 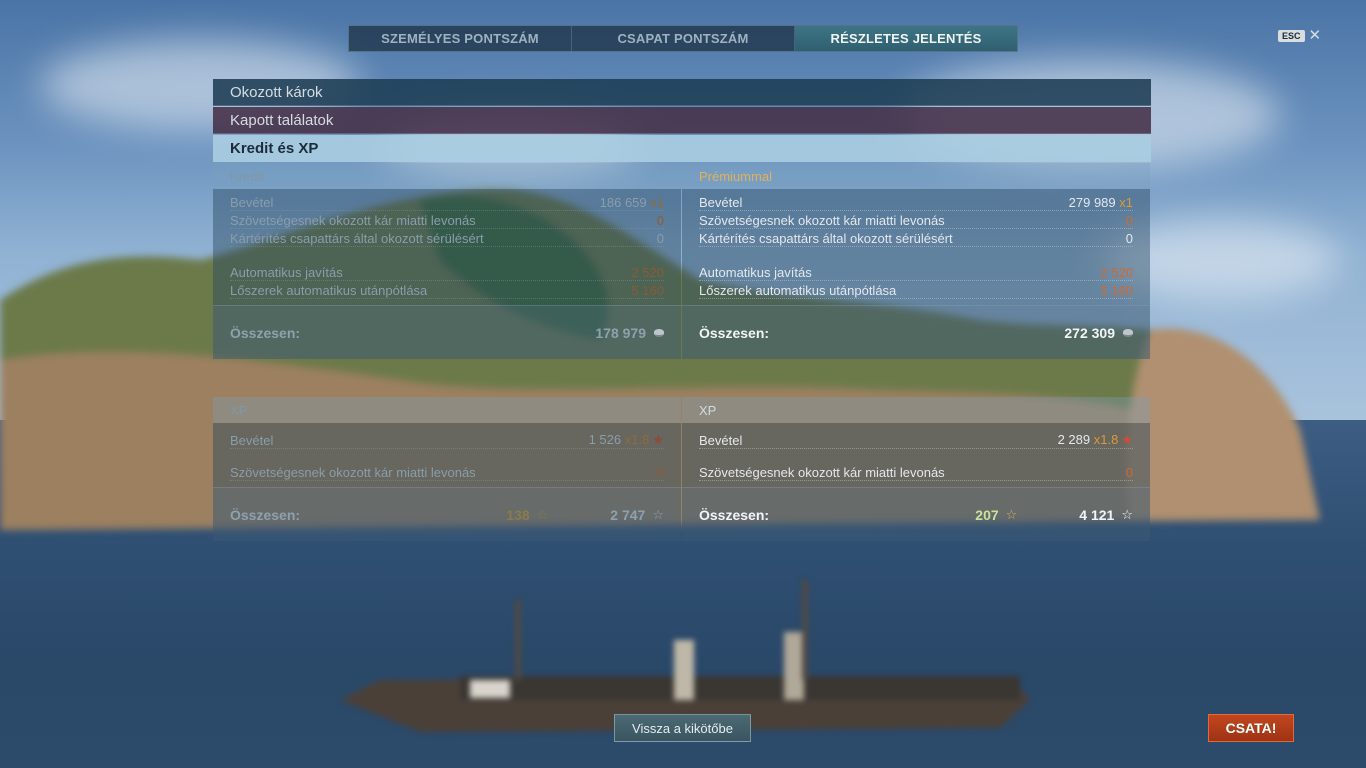 What do you see at coordinates (682, 120) in the screenshot?
I see `section-hits-received: Kapott találatok` at bounding box center [682, 120].